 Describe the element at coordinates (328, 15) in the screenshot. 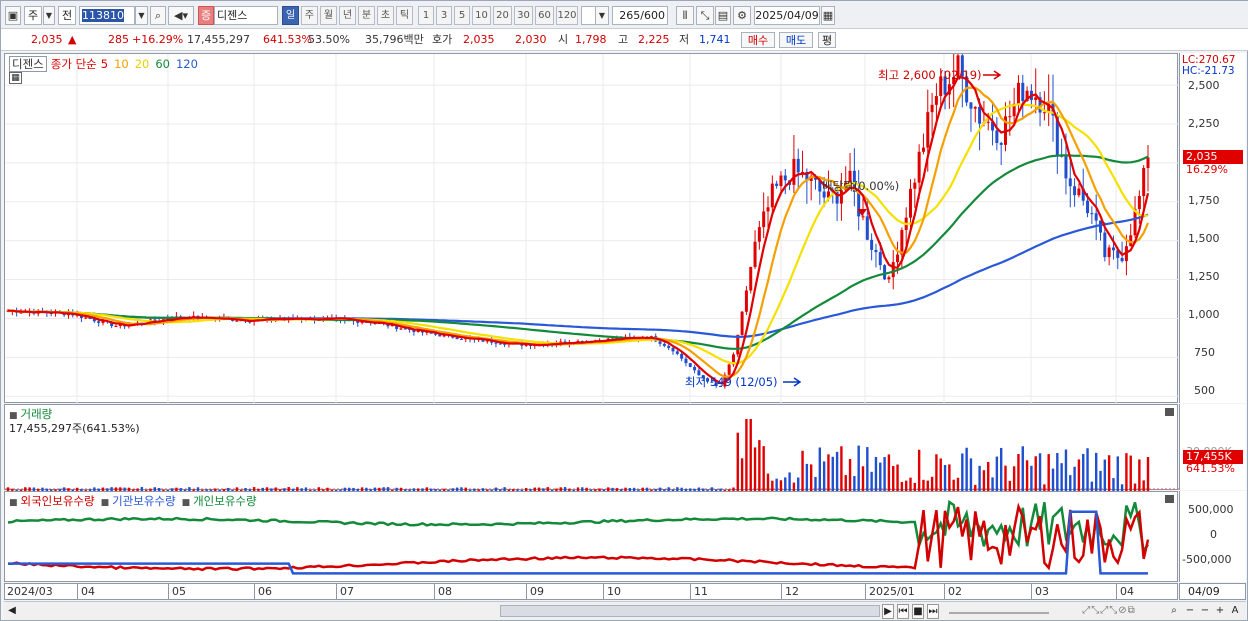

I see `period-month: 월` at that location.